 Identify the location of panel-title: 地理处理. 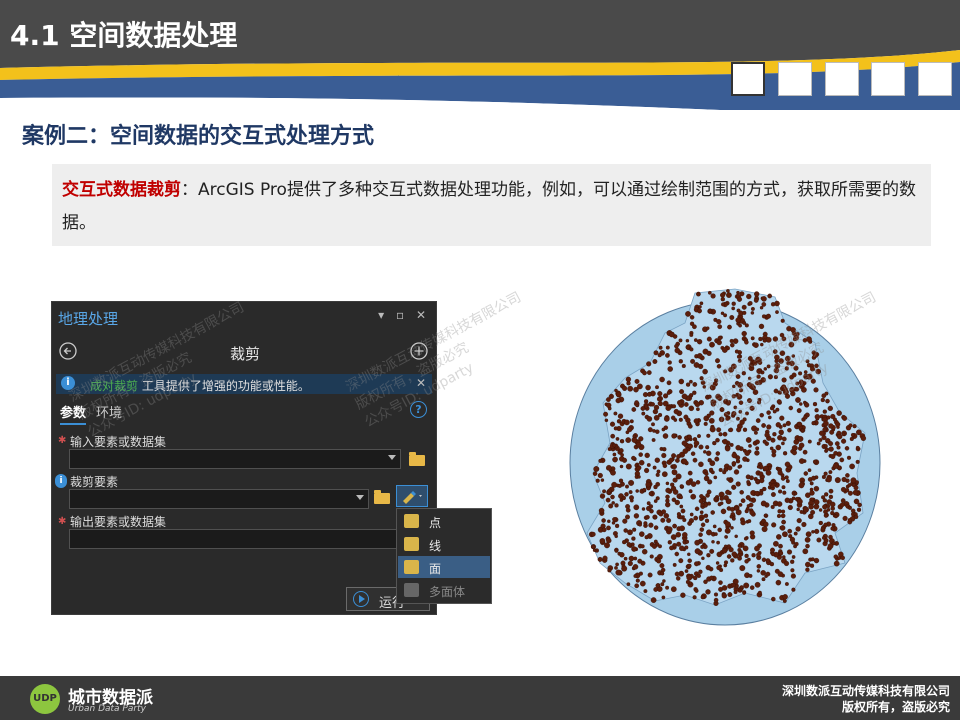
(88, 319).